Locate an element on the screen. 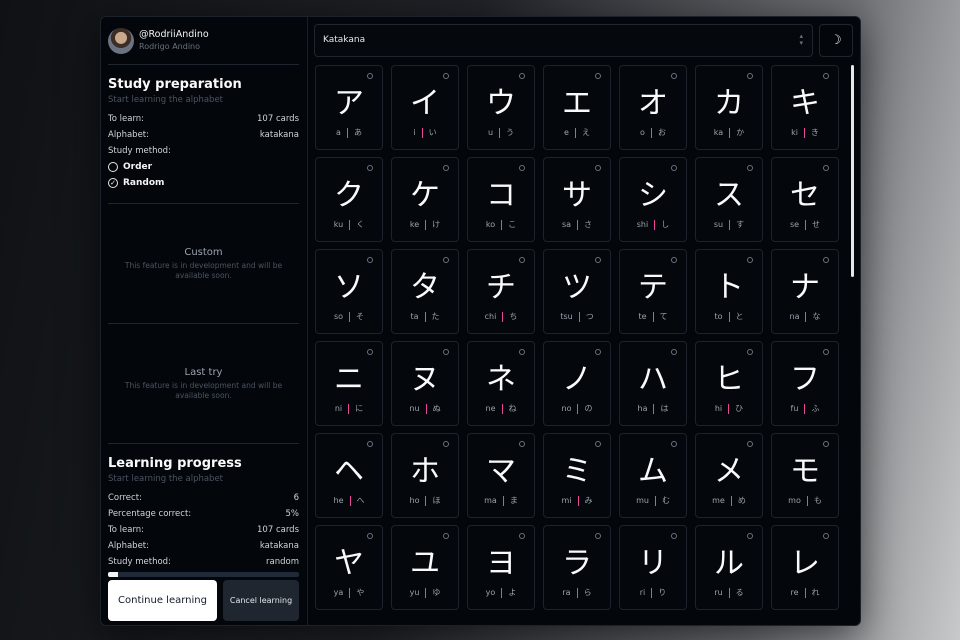  user-handle: @RodriiAndino is located at coordinates (174, 34).